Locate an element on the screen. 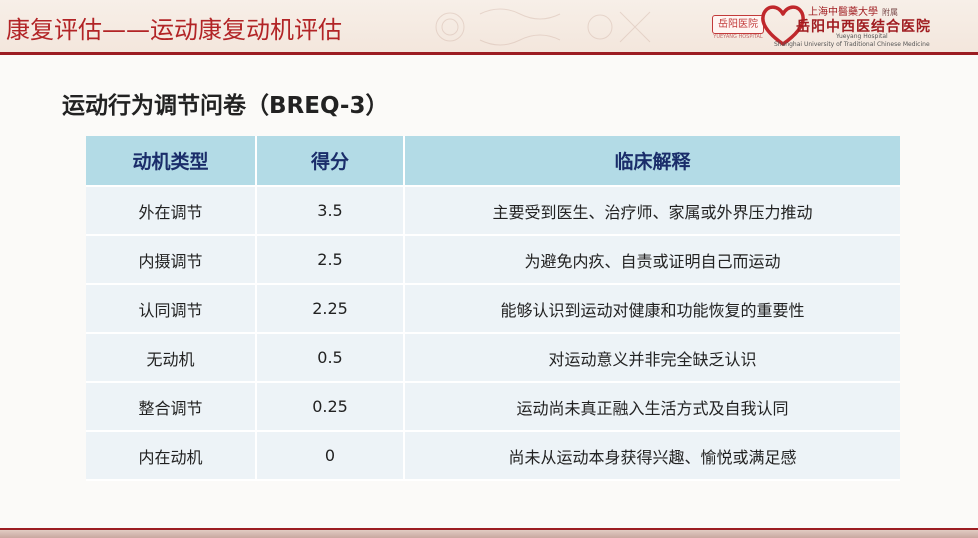  table-row: 内在动机 0 尚未从运动本身获得兴趣、愉悦或满足感 is located at coordinates (493, 456).